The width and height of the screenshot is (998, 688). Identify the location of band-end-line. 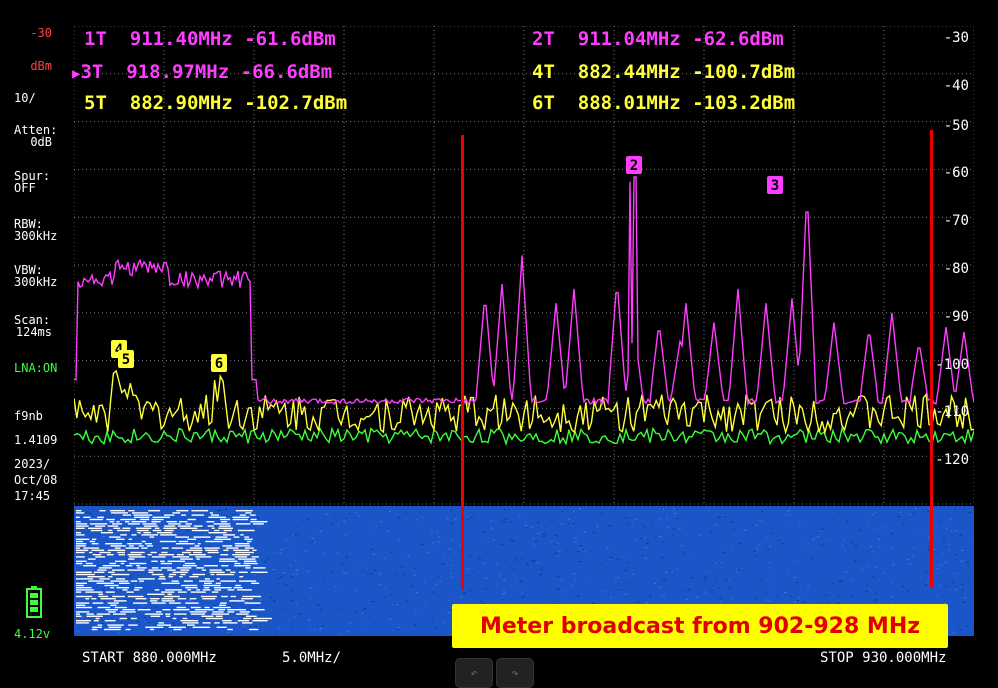
(931, 359).